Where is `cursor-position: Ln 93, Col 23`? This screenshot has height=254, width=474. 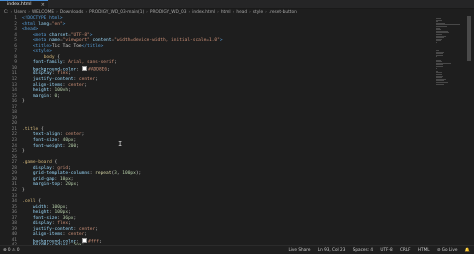 cursor-position: Ln 93, Col 23 is located at coordinates (332, 249).